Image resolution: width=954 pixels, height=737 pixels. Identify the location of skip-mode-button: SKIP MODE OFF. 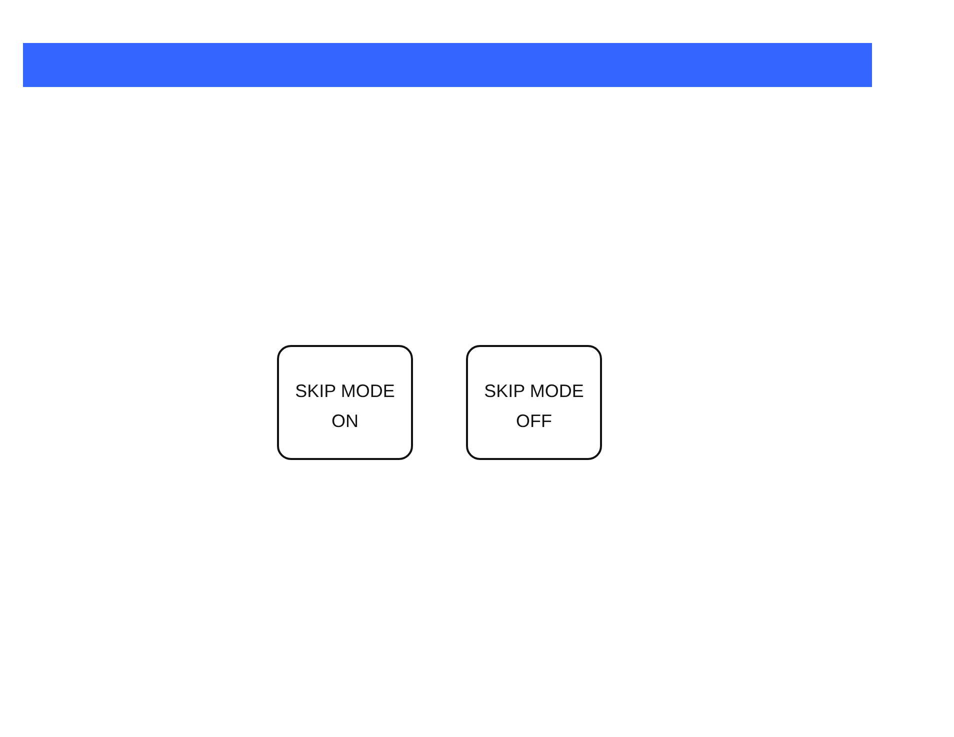
(534, 402).